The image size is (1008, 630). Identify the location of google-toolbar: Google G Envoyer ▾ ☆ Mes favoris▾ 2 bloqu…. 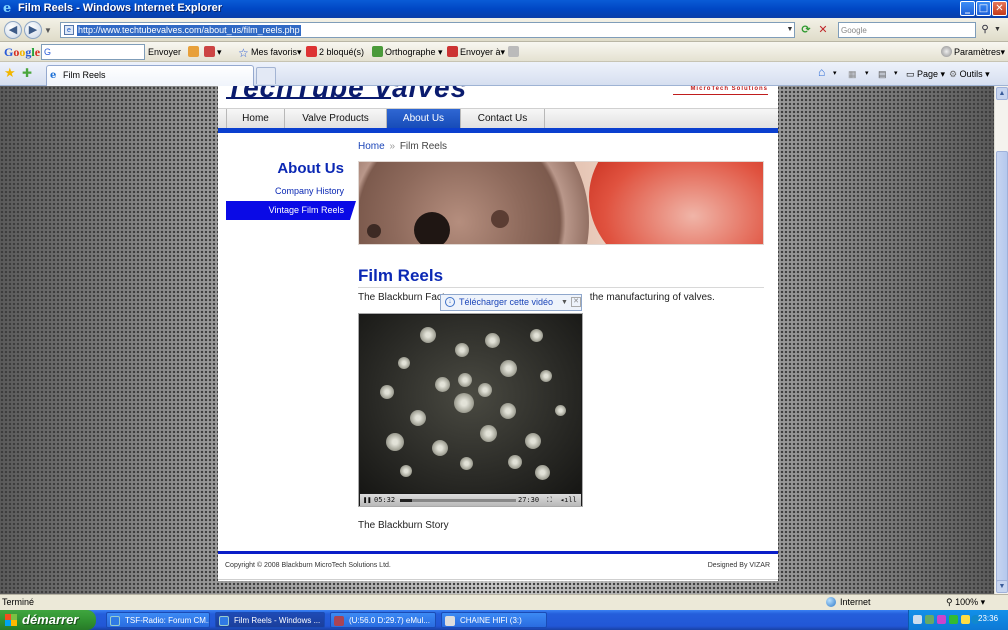
(504, 52).